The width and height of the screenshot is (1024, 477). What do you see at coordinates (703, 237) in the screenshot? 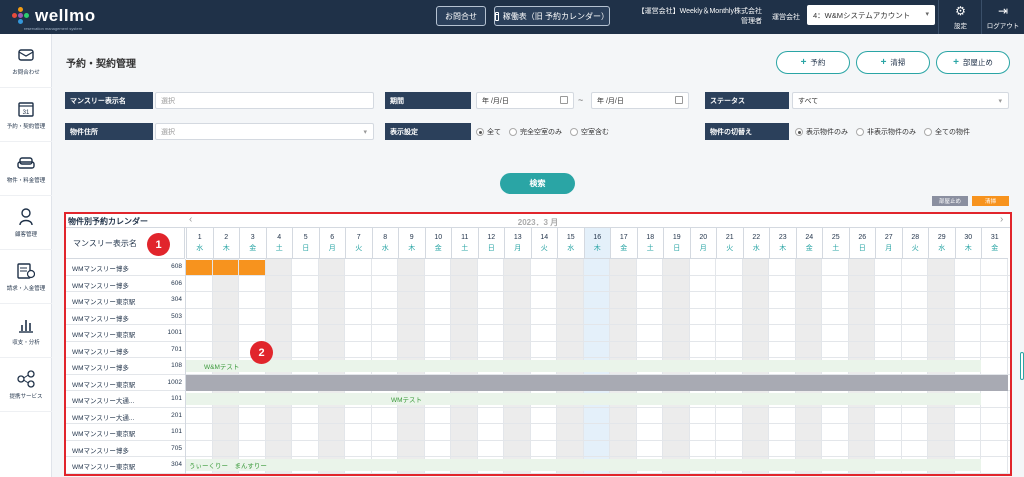
I see `day-number: 20` at bounding box center [703, 237].